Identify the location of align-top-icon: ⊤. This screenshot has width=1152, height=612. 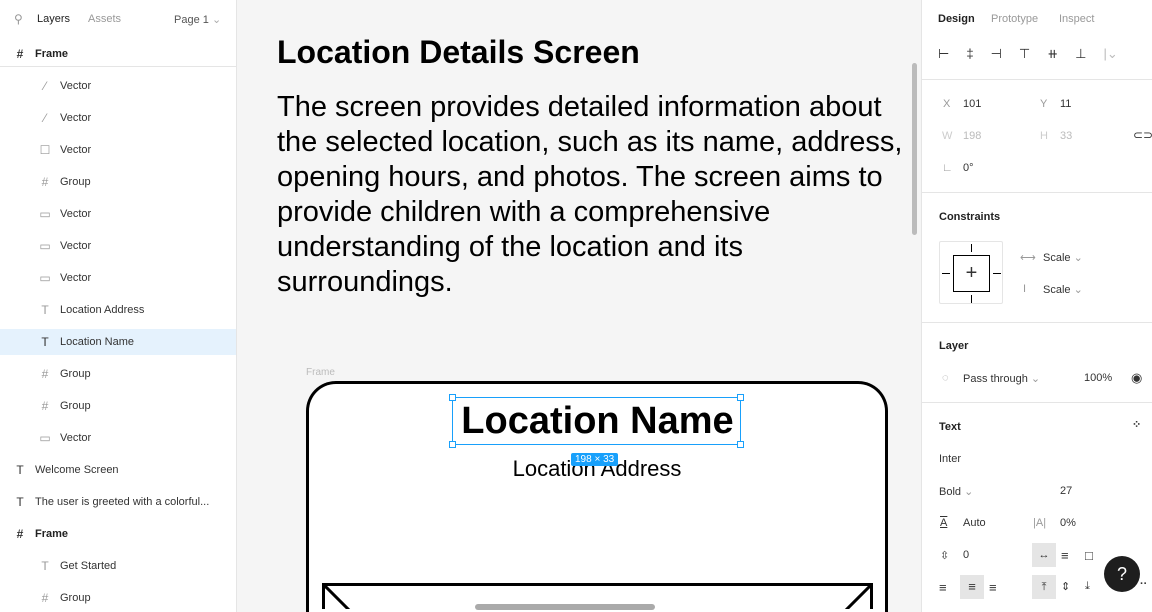
(1024, 54).